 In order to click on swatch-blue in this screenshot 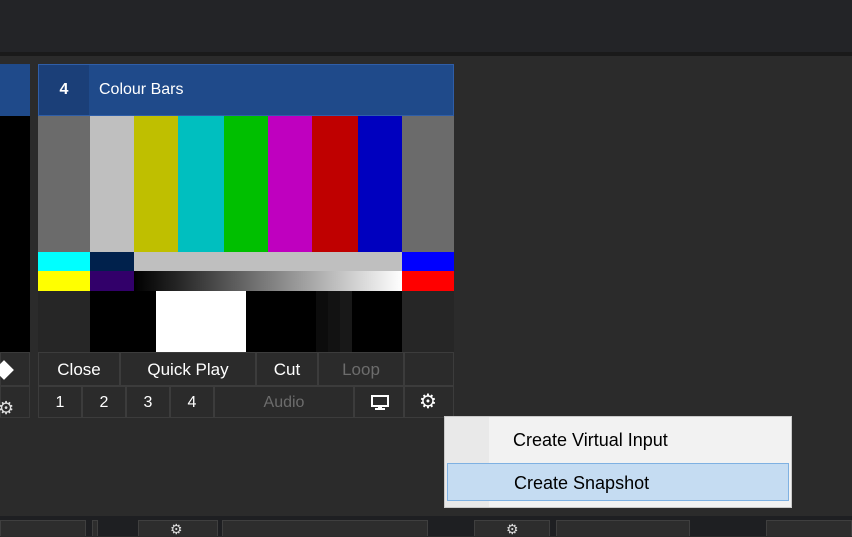, I will do `click(428, 261)`.